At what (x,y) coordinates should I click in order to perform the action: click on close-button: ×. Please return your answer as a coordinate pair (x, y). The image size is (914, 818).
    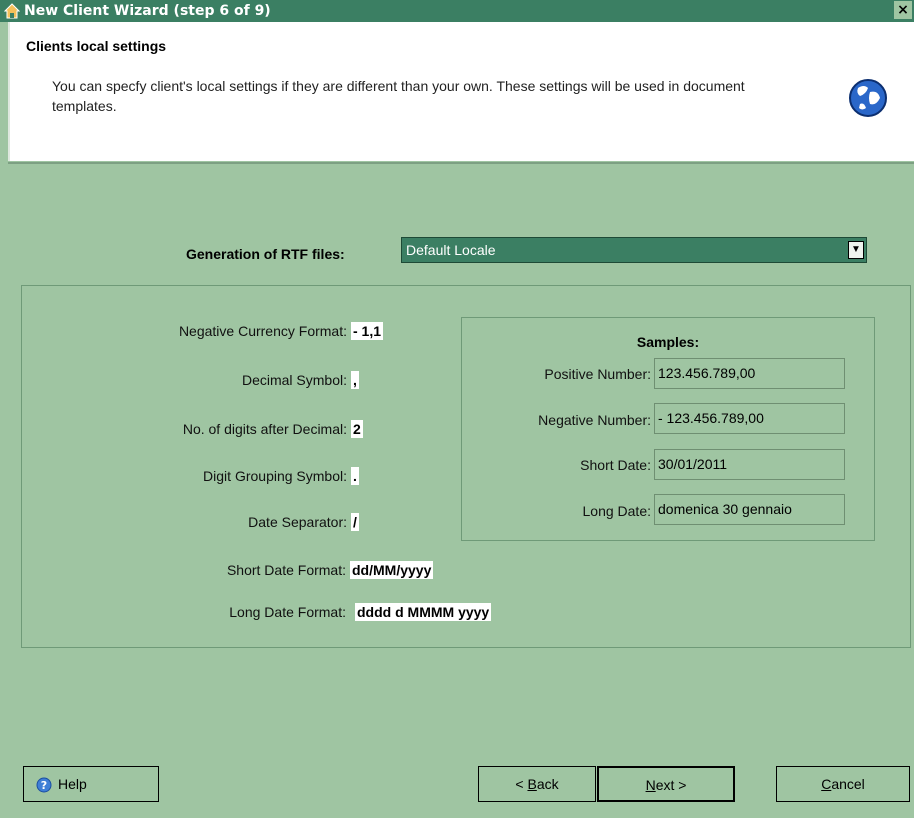
    Looking at the image, I should click on (903, 10).